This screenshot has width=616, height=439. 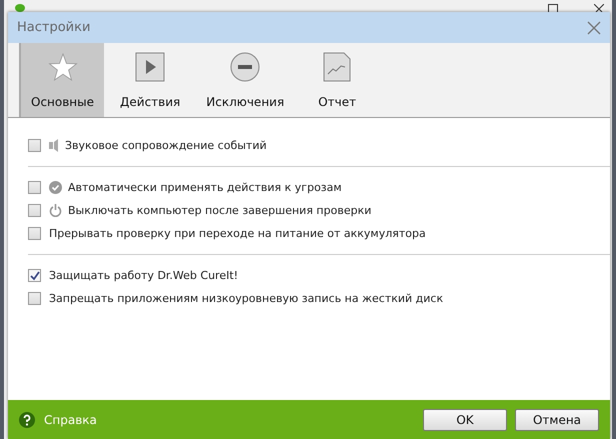 I want to click on check-circle-icon, so click(x=55, y=187).